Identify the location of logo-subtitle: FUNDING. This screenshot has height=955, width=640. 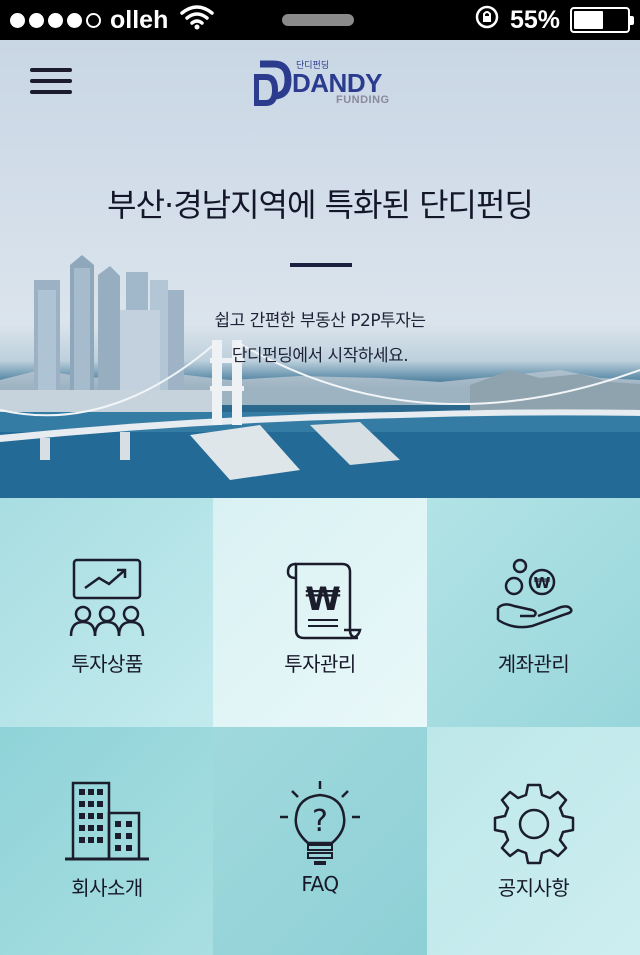
(363, 100).